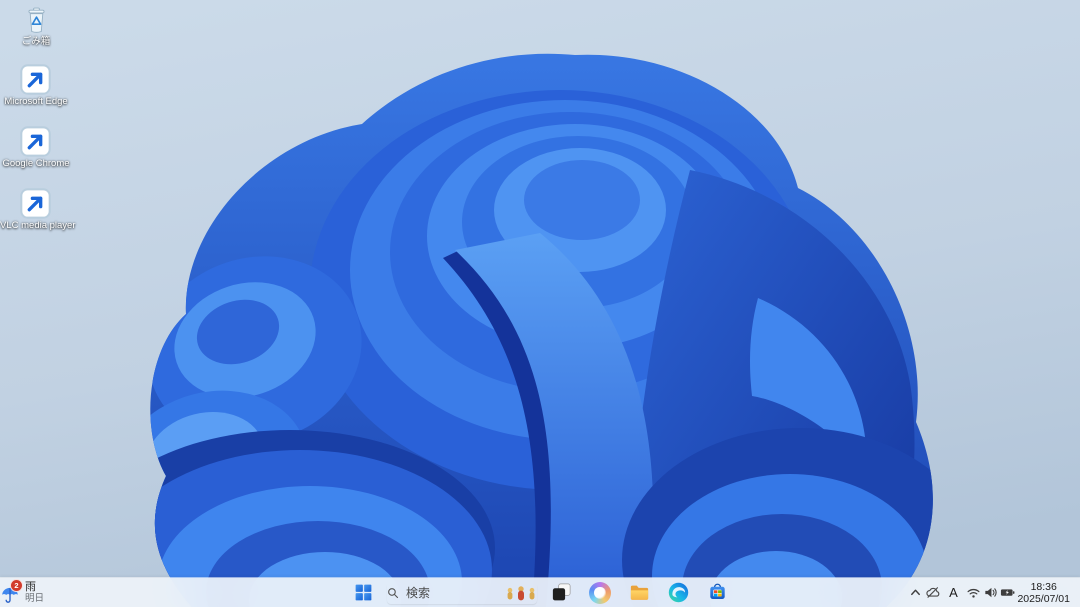 The height and width of the screenshot is (607, 1080). I want to click on desktop-icon-label: Microsoft Edge, so click(36, 101).